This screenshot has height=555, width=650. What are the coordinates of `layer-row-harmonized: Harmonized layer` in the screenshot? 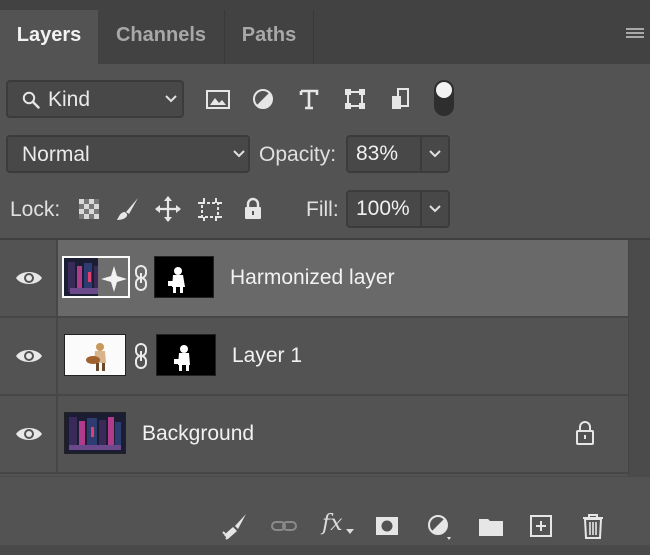 It's located at (314, 279).